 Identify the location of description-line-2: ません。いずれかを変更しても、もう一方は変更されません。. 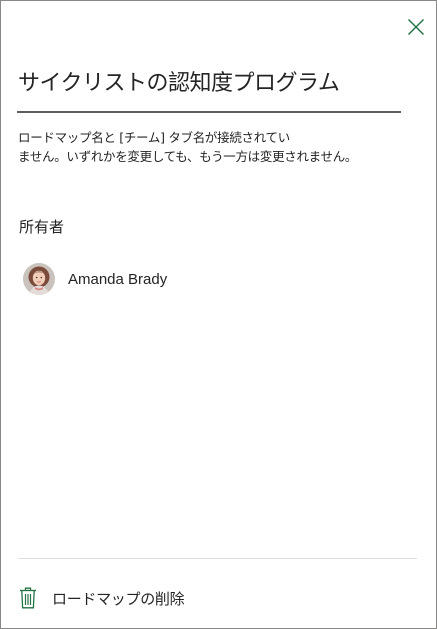
(188, 156).